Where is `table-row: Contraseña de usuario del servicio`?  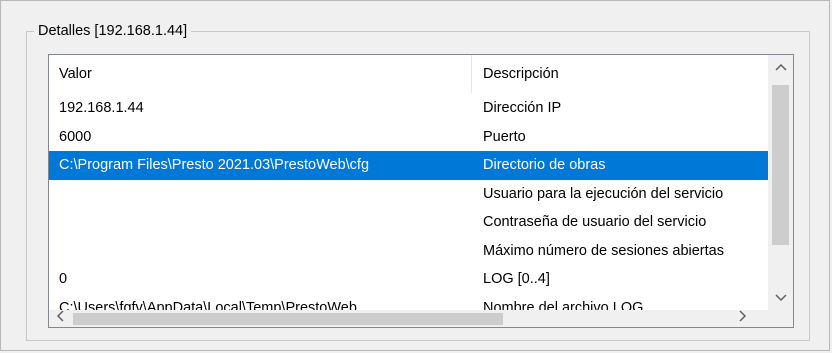
table-row: Contraseña de usuario del servicio is located at coordinates (408, 222).